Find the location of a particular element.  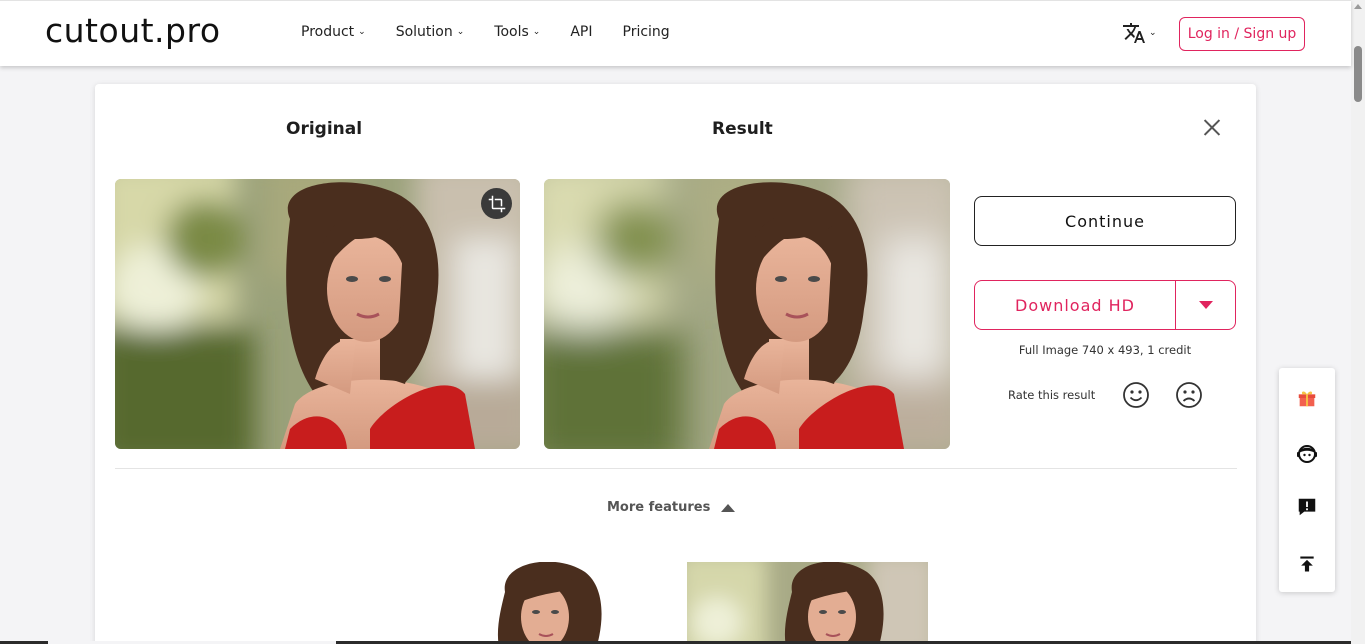

nav-product-label: Product is located at coordinates (327, 32).